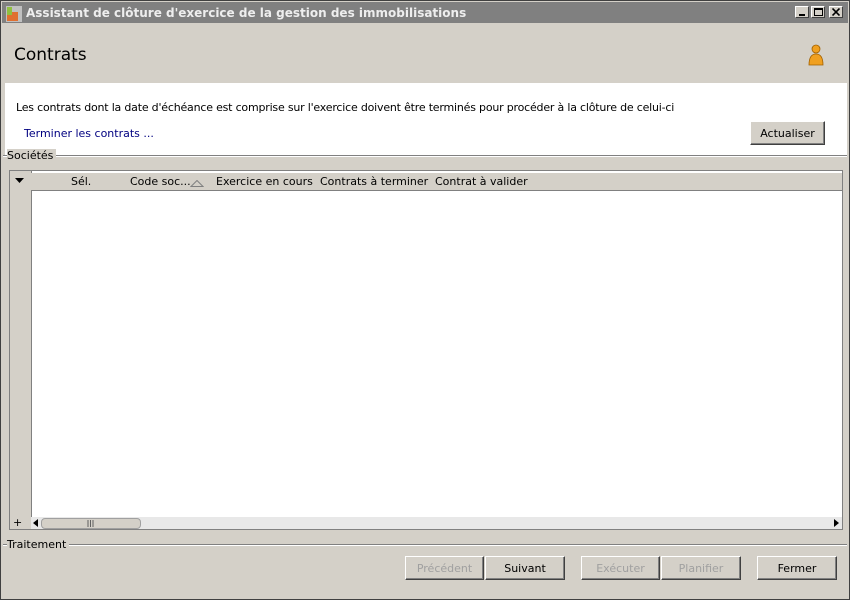  What do you see at coordinates (481, 181) in the screenshot?
I see `column-header-contrat-valider: Contrat à valider` at bounding box center [481, 181].